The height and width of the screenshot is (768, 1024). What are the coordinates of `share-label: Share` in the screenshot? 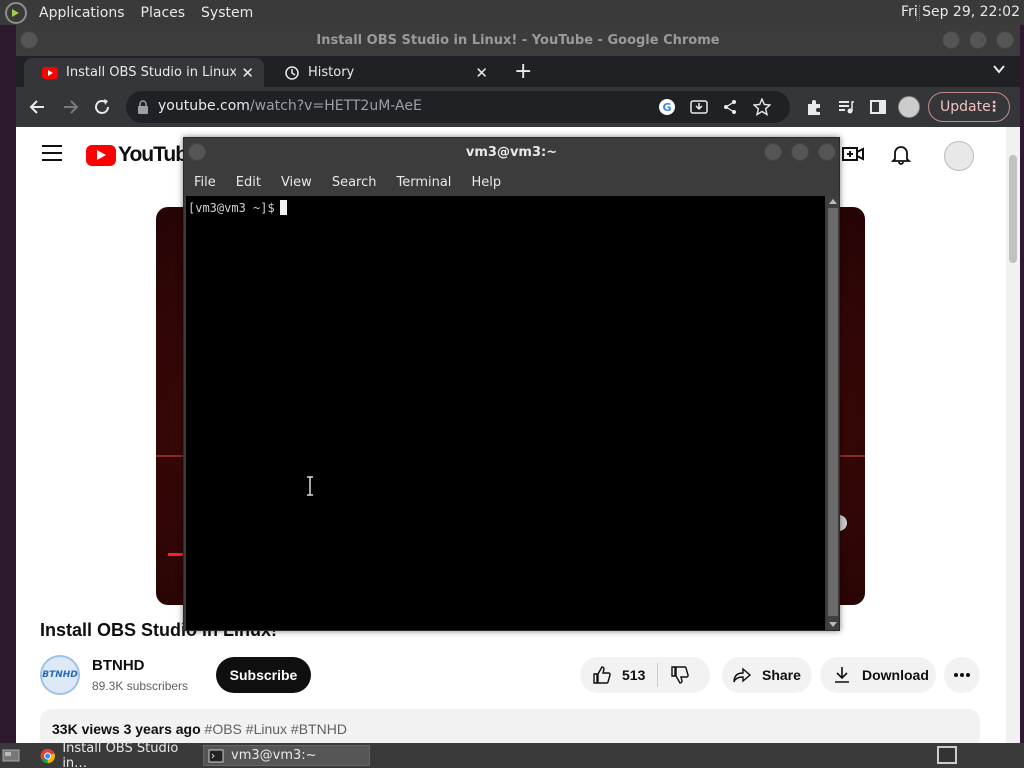 It's located at (781, 675).